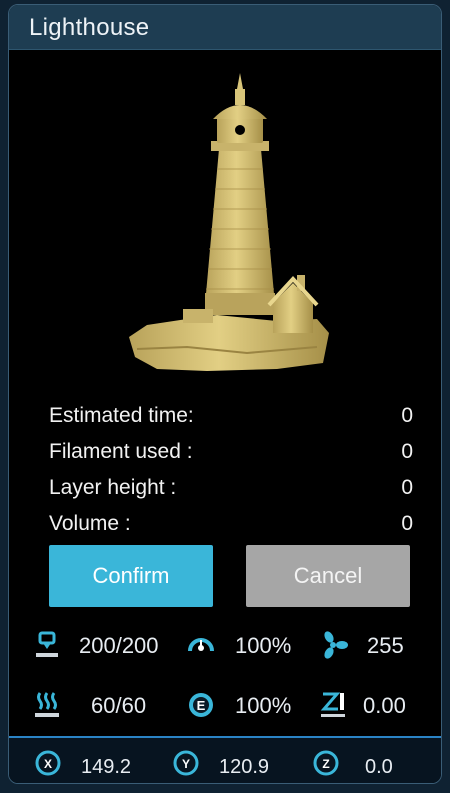 The height and width of the screenshot is (793, 450). I want to click on flow-value: 100%, so click(263, 705).